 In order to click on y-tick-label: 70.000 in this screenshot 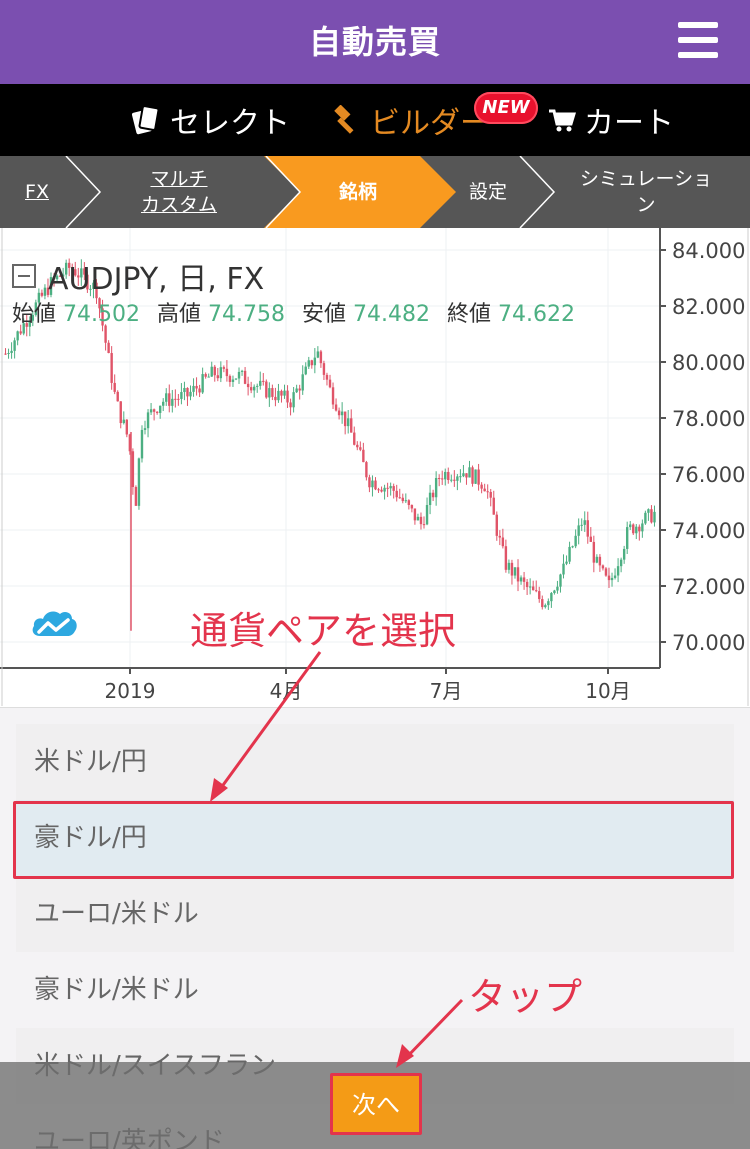, I will do `click(708, 643)`.